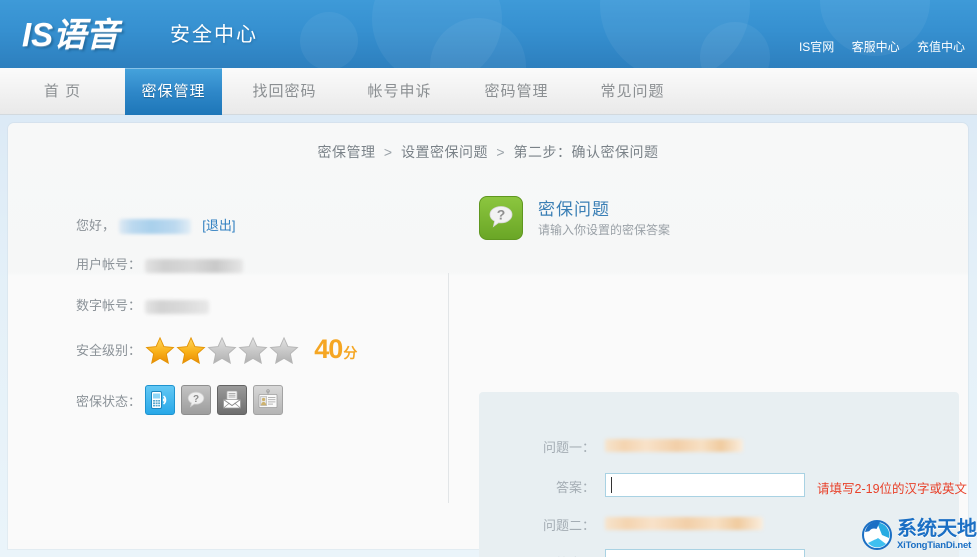 The width and height of the screenshot is (977, 557). I want to click on account-row: 用户帐号：, so click(159, 263).